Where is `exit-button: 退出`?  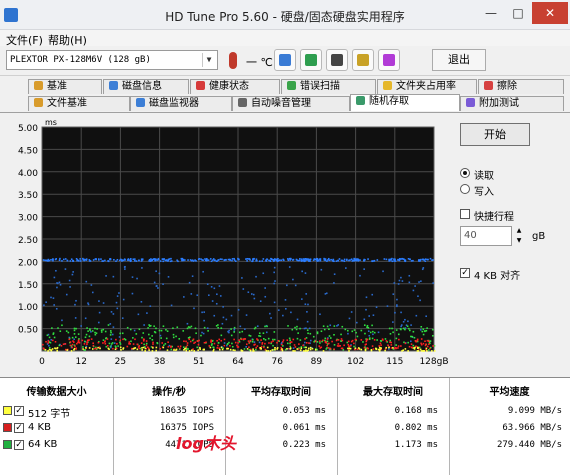 exit-button: 退出 is located at coordinates (459, 60).